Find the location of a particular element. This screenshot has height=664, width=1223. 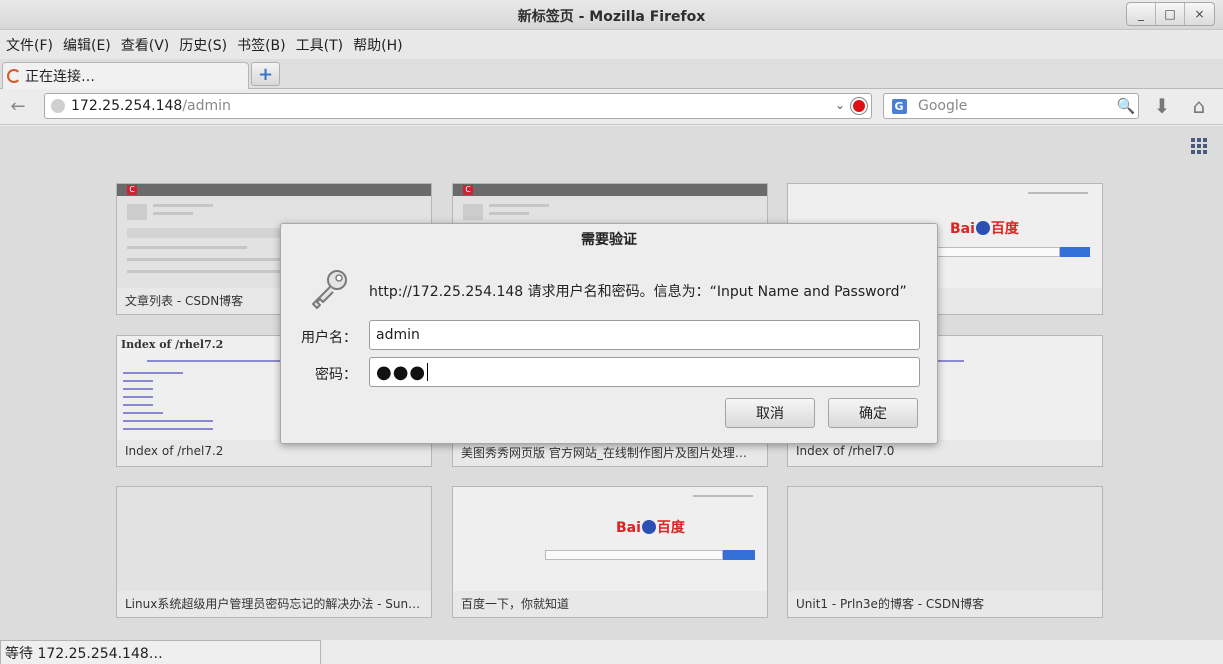

ok-button: 确定 is located at coordinates (873, 413).